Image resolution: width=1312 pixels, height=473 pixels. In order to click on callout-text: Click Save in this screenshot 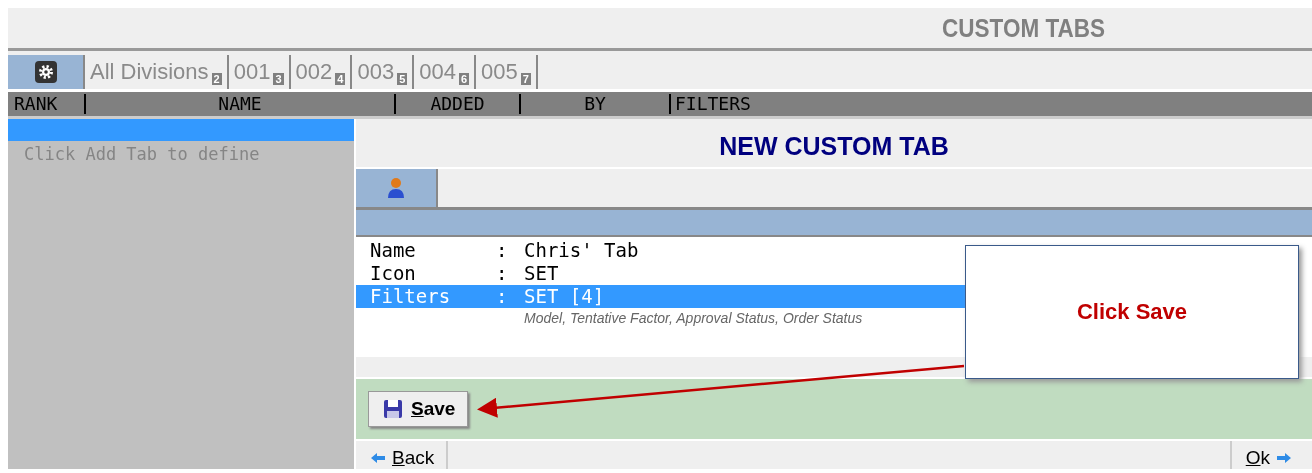, I will do `click(1132, 312)`.